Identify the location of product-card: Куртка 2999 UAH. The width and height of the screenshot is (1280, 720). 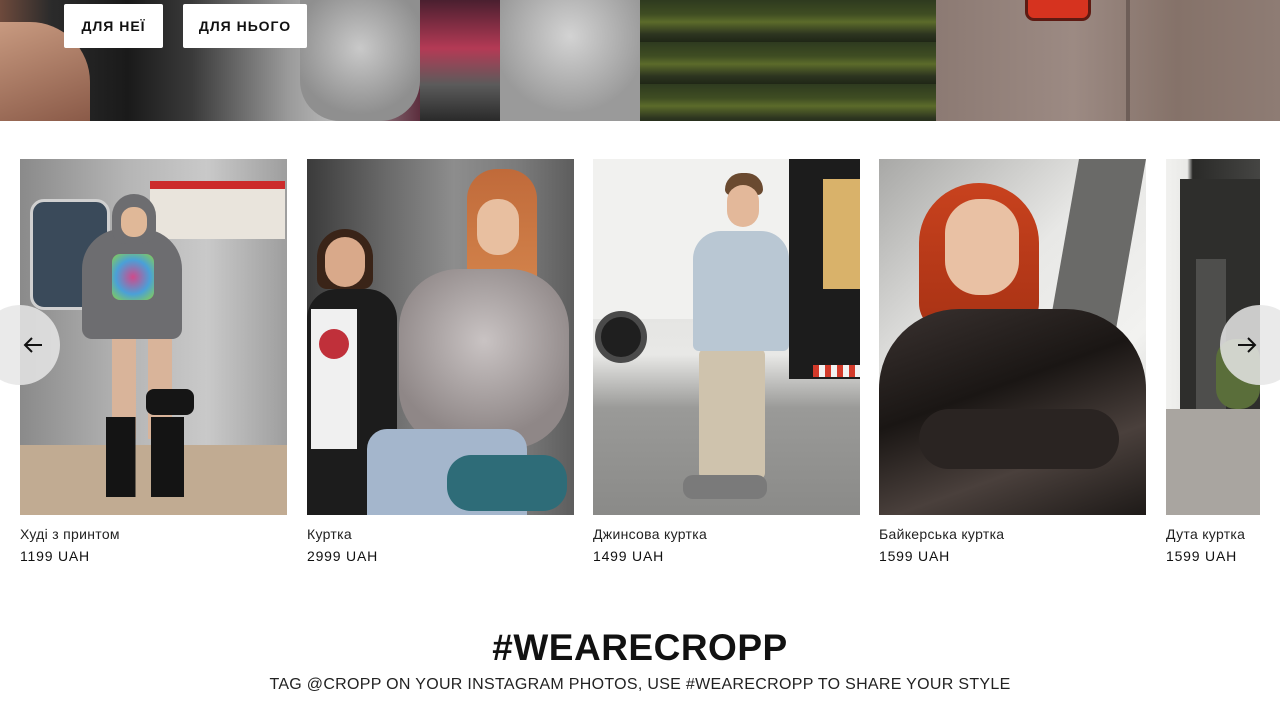
(440, 361).